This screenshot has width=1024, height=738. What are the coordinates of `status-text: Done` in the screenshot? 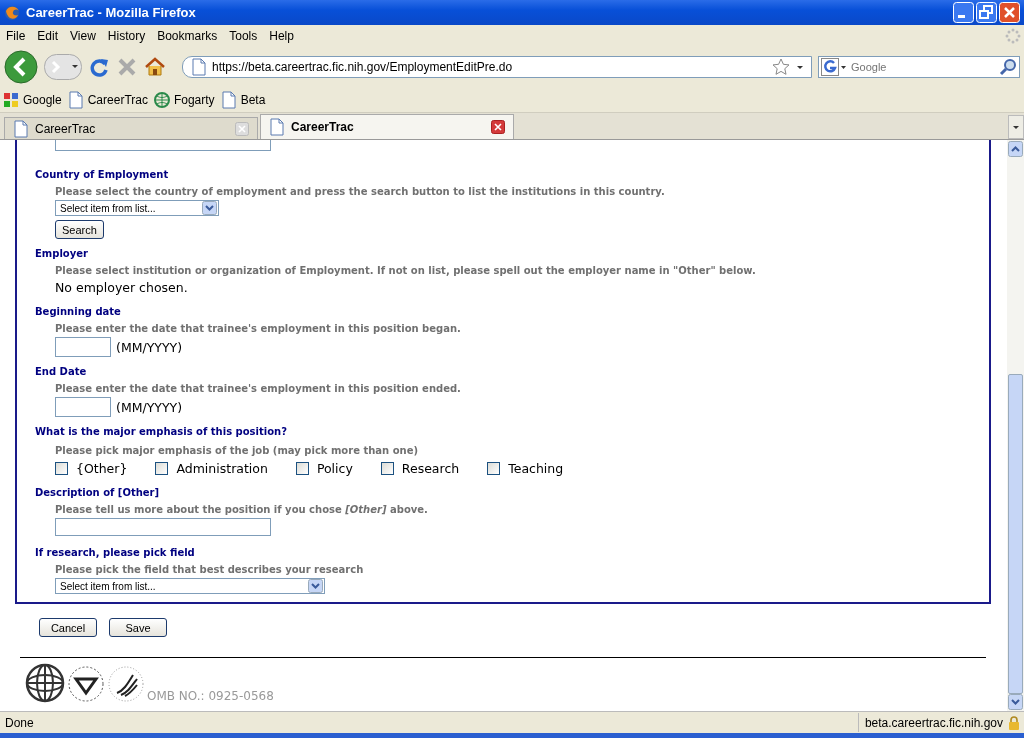 It's located at (19, 722).